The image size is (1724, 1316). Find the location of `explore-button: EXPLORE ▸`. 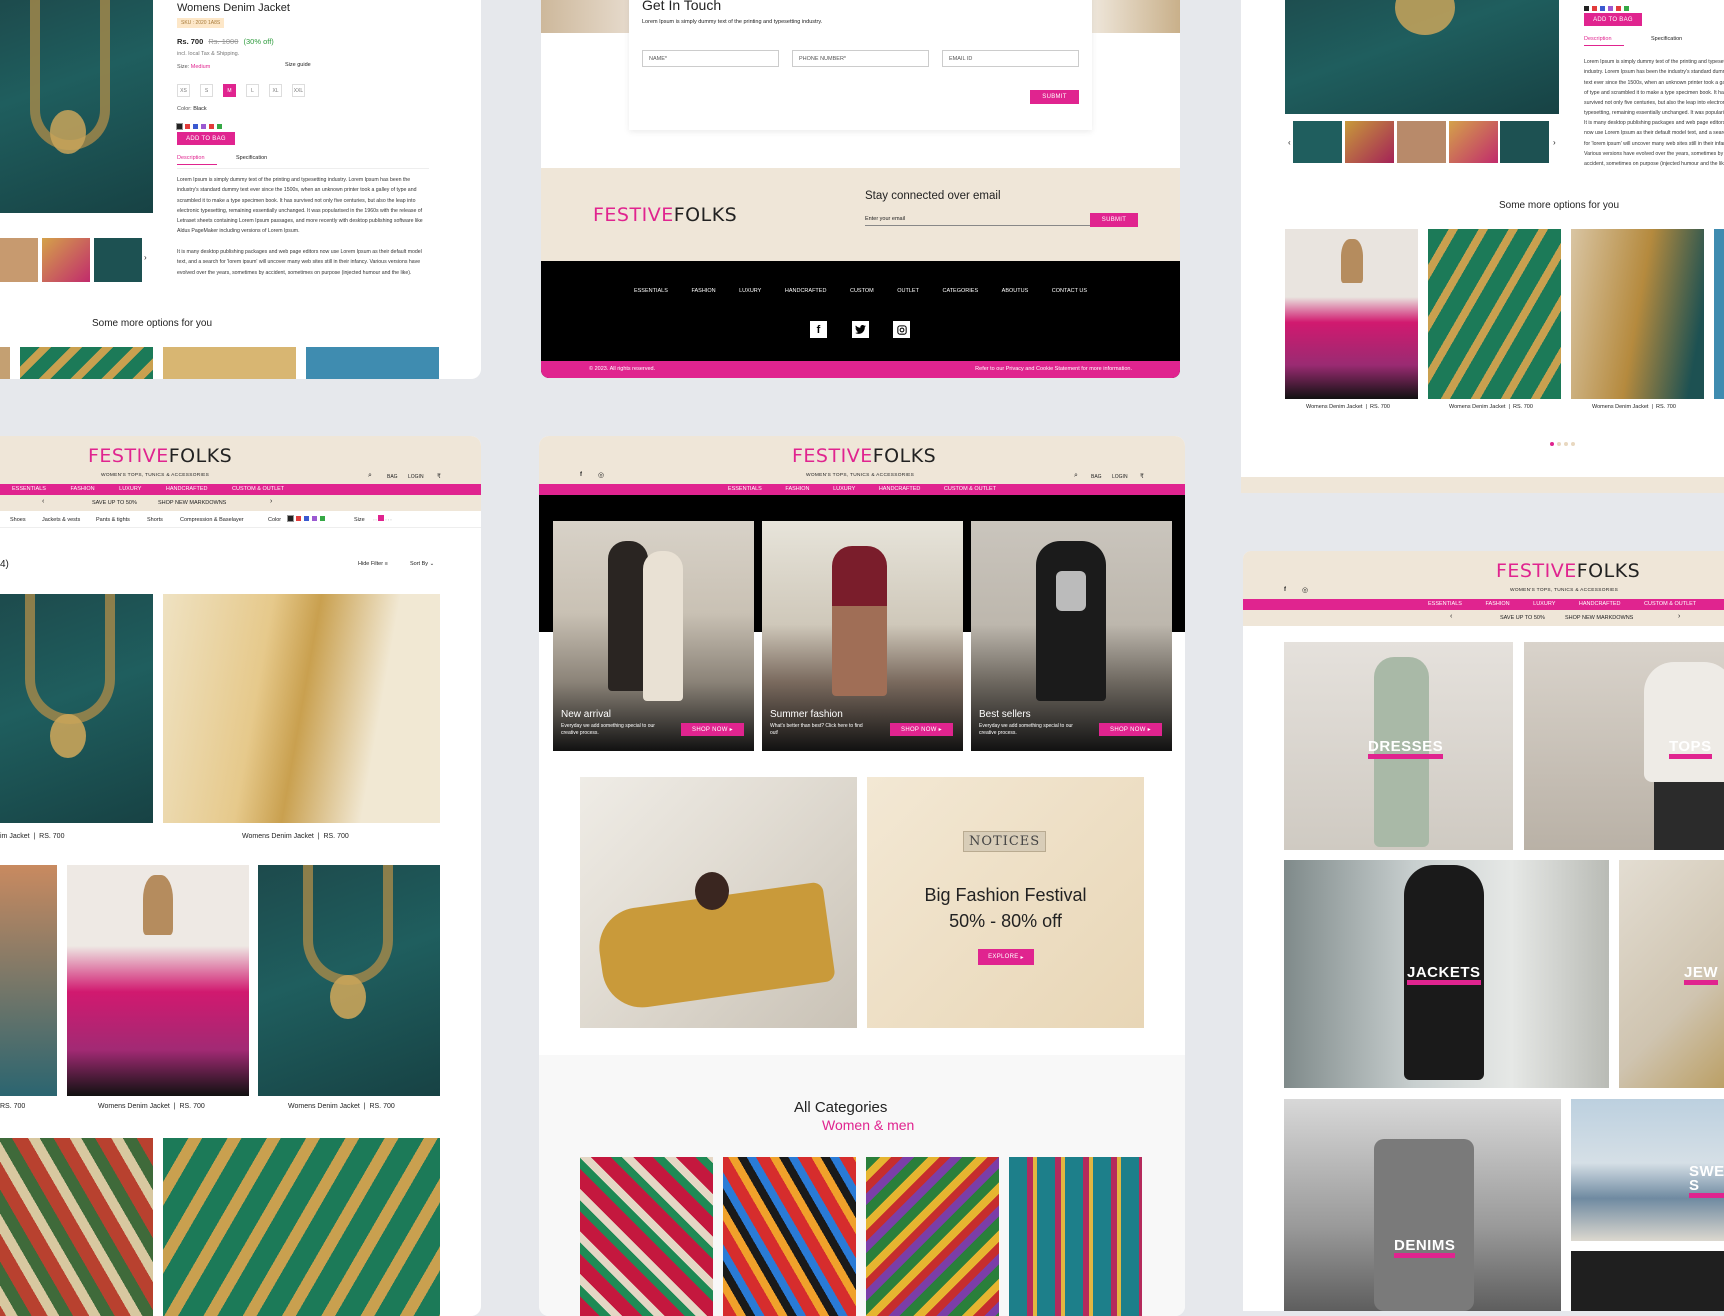

explore-button: EXPLORE ▸ is located at coordinates (1006, 957).